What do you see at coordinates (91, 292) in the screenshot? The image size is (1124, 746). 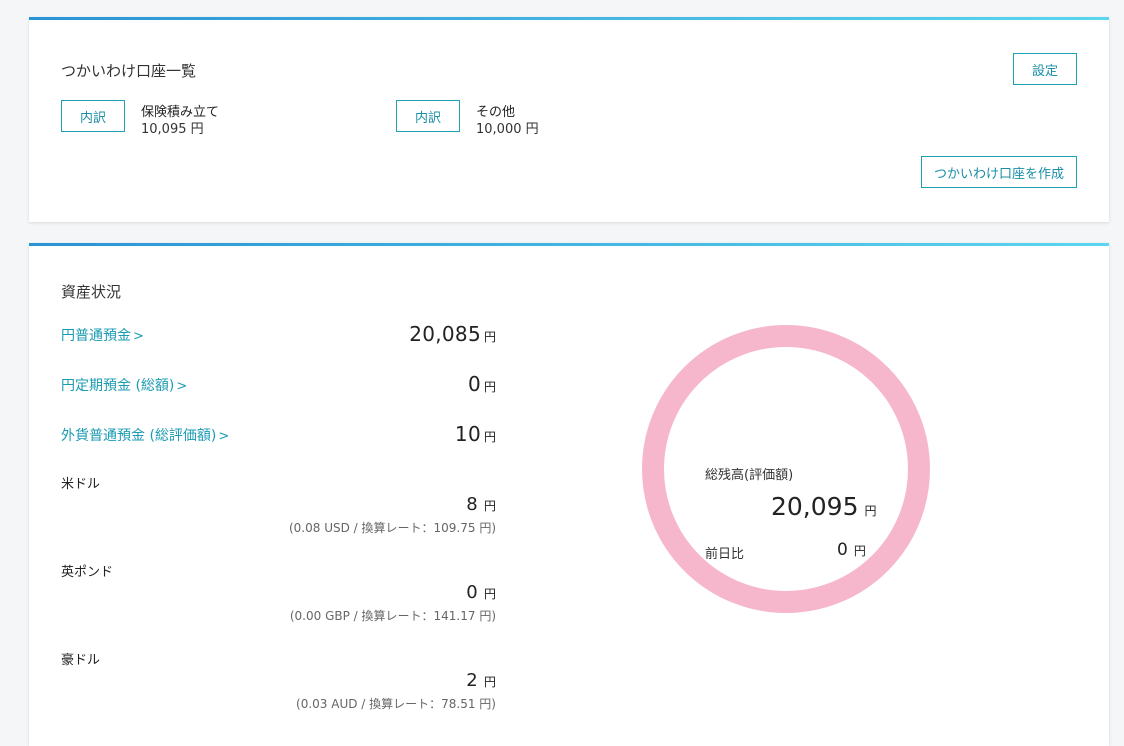 I see `asset-status-title: 資産状況` at bounding box center [91, 292].